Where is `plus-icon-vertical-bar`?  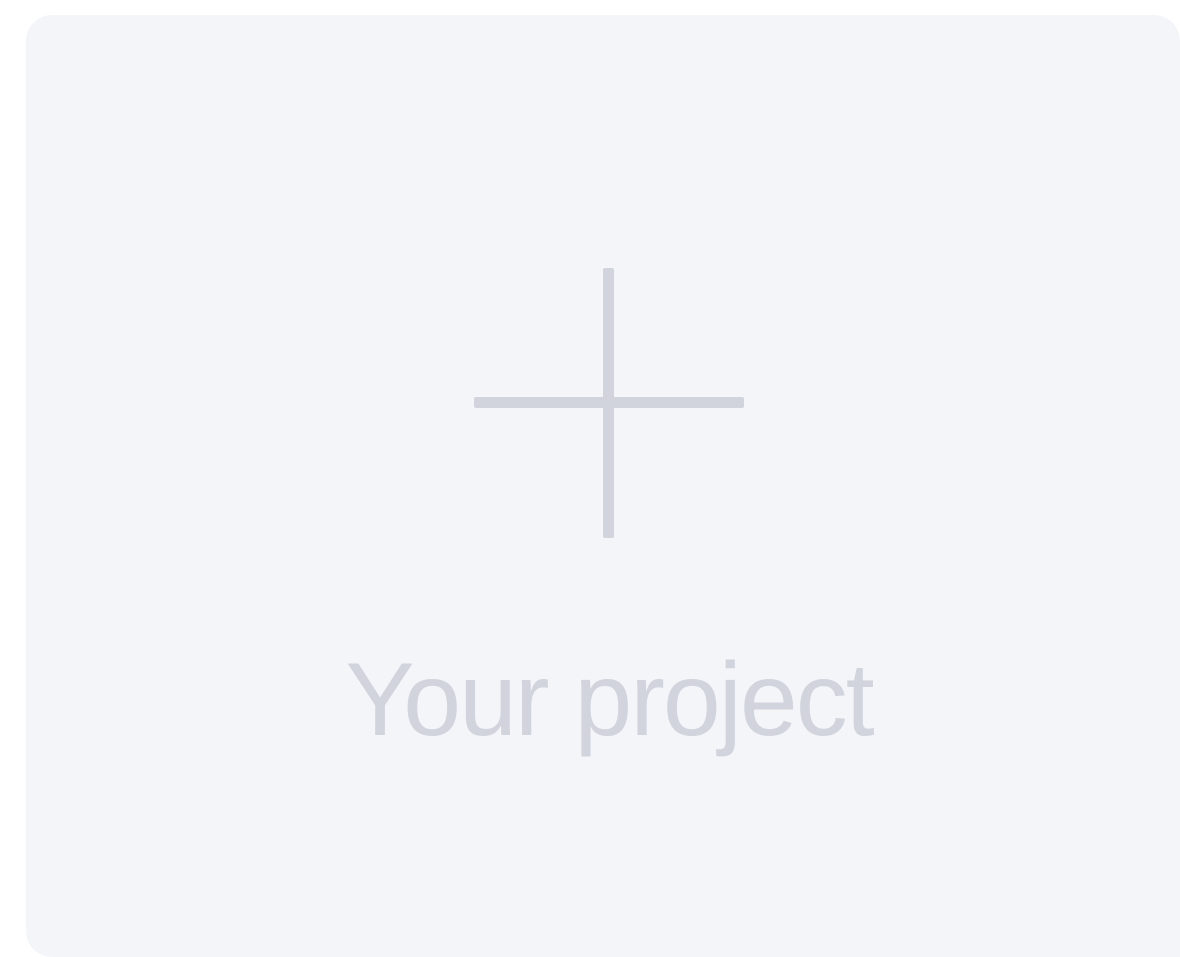
plus-icon-vertical-bar is located at coordinates (608, 403).